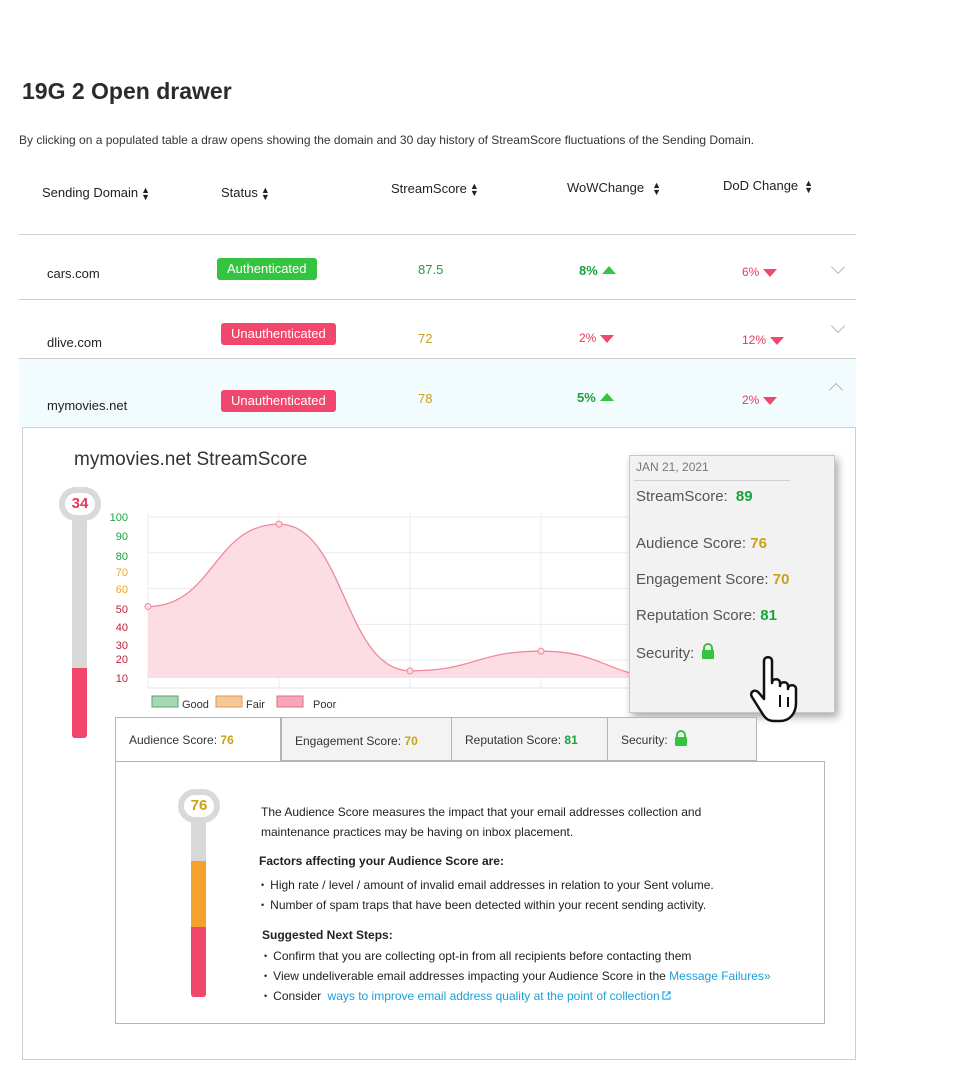 The height and width of the screenshot is (1085, 953). What do you see at coordinates (675, 652) in the screenshot?
I see `tooltip-security: Security:` at bounding box center [675, 652].